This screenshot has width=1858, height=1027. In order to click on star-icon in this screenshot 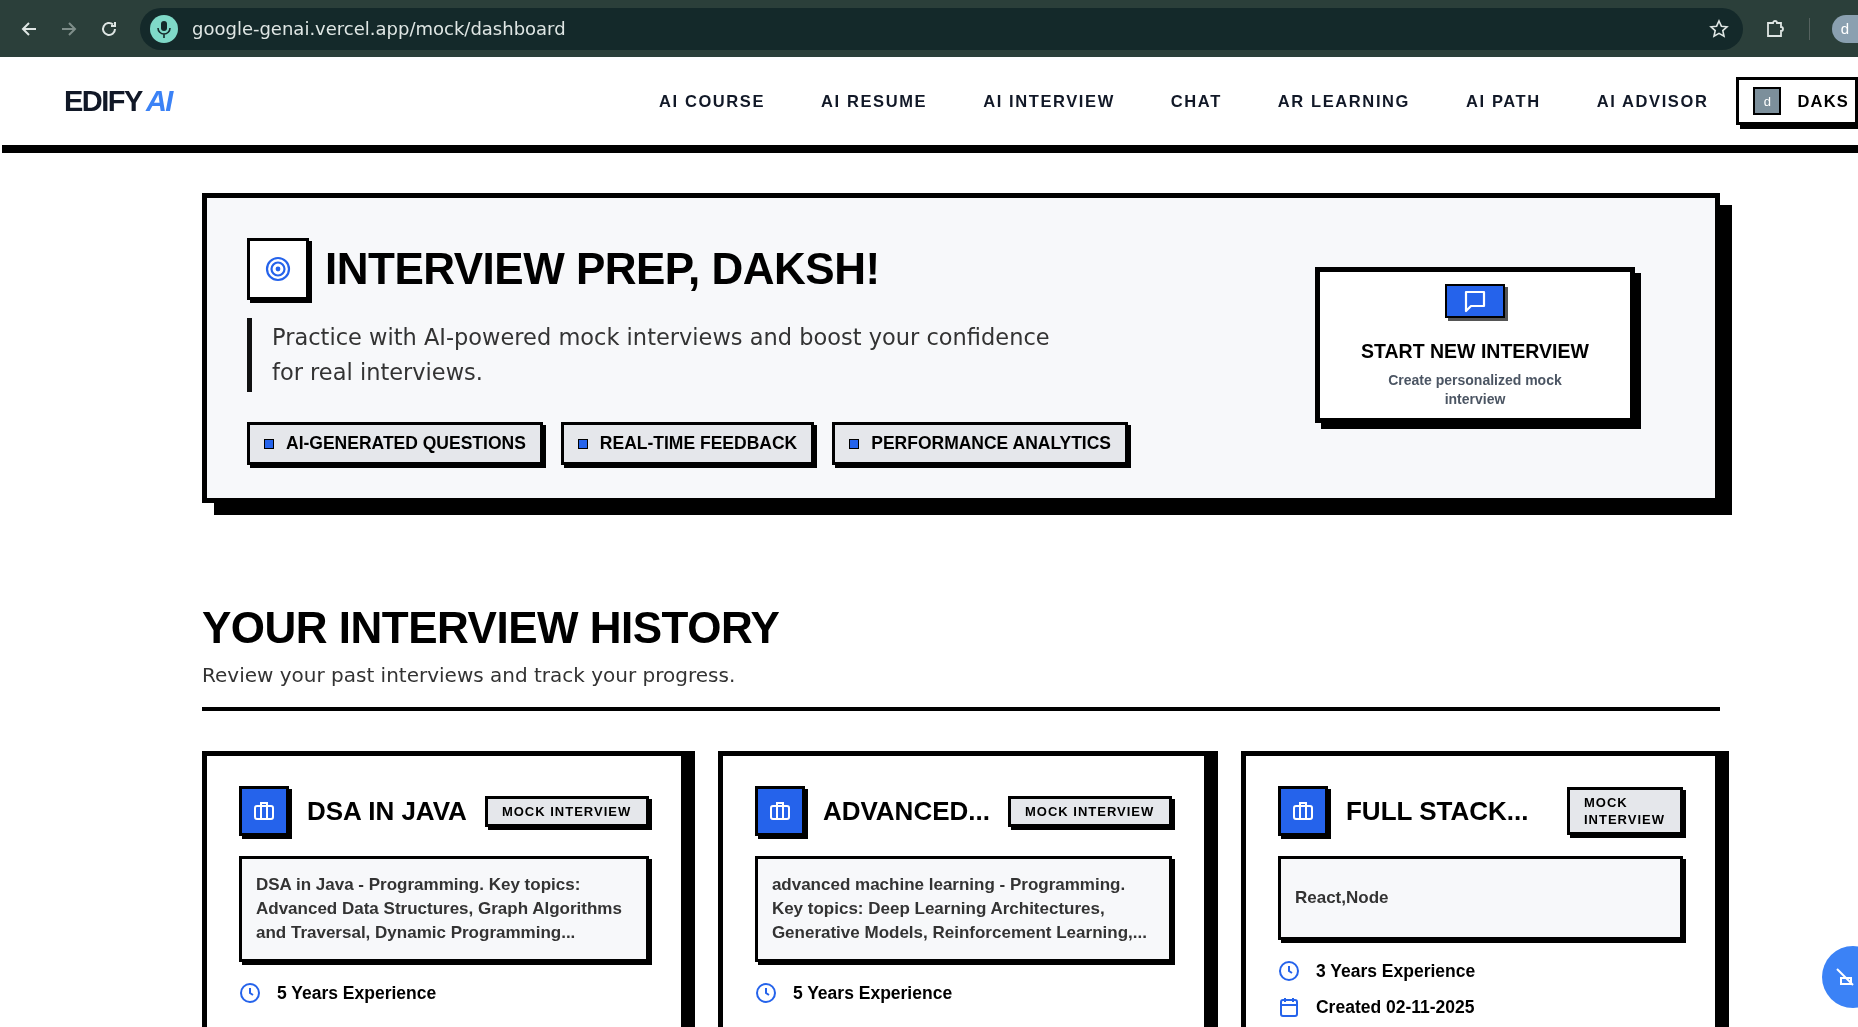, I will do `click(1719, 28)`.